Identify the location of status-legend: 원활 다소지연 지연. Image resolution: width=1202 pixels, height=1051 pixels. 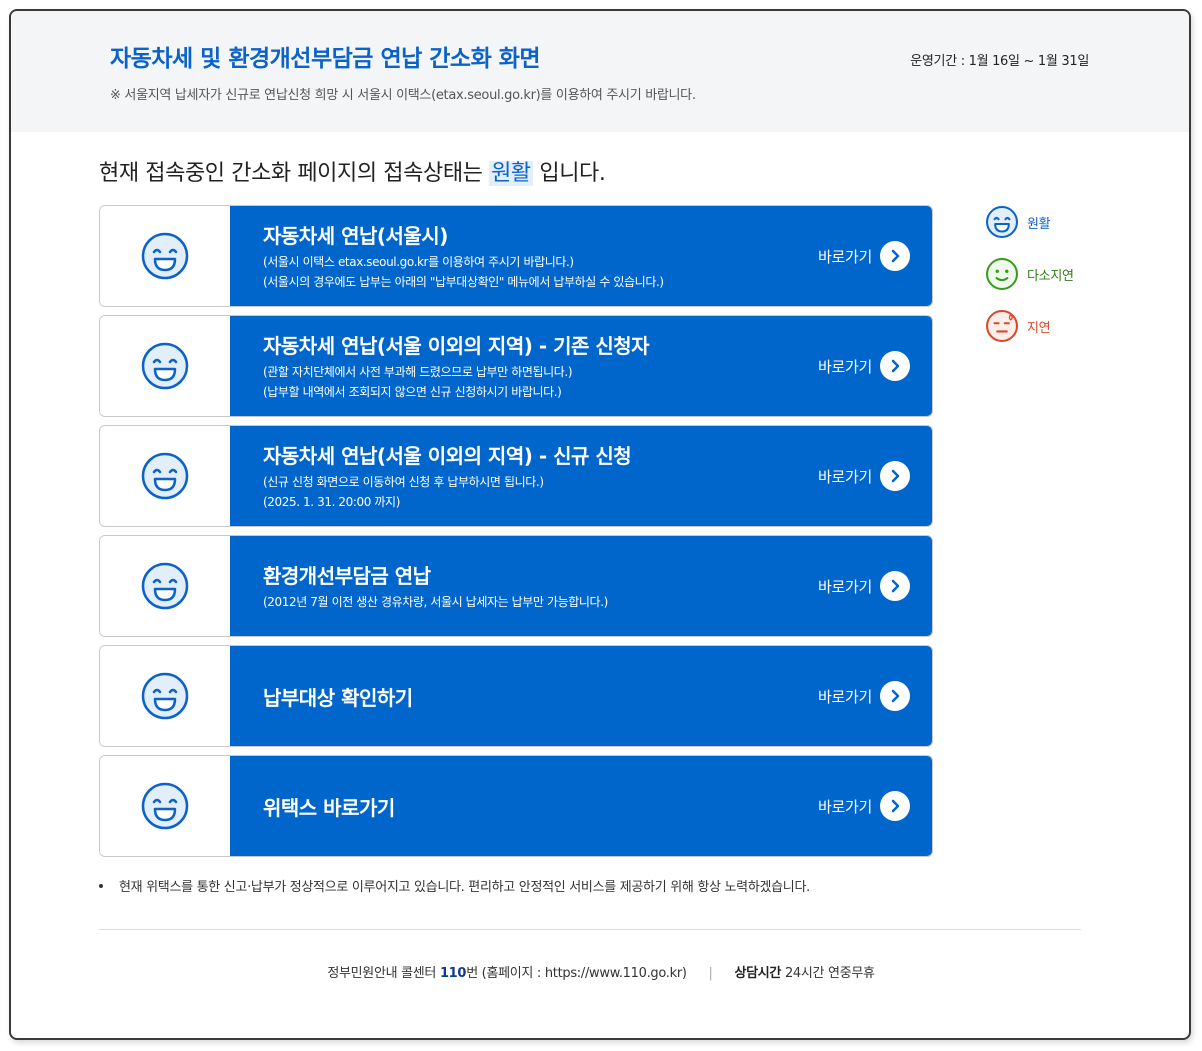
(1029, 283).